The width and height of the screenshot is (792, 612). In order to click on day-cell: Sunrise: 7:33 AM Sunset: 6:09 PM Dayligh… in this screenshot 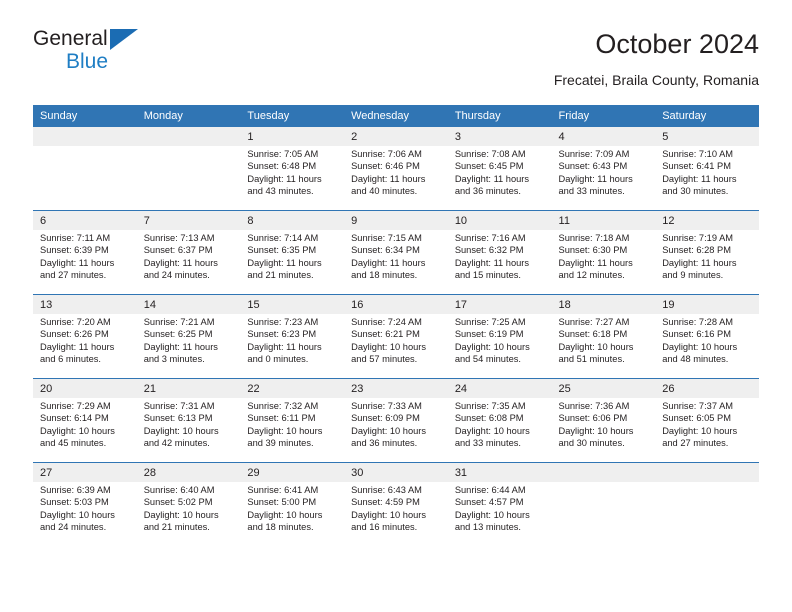, I will do `click(396, 430)`.